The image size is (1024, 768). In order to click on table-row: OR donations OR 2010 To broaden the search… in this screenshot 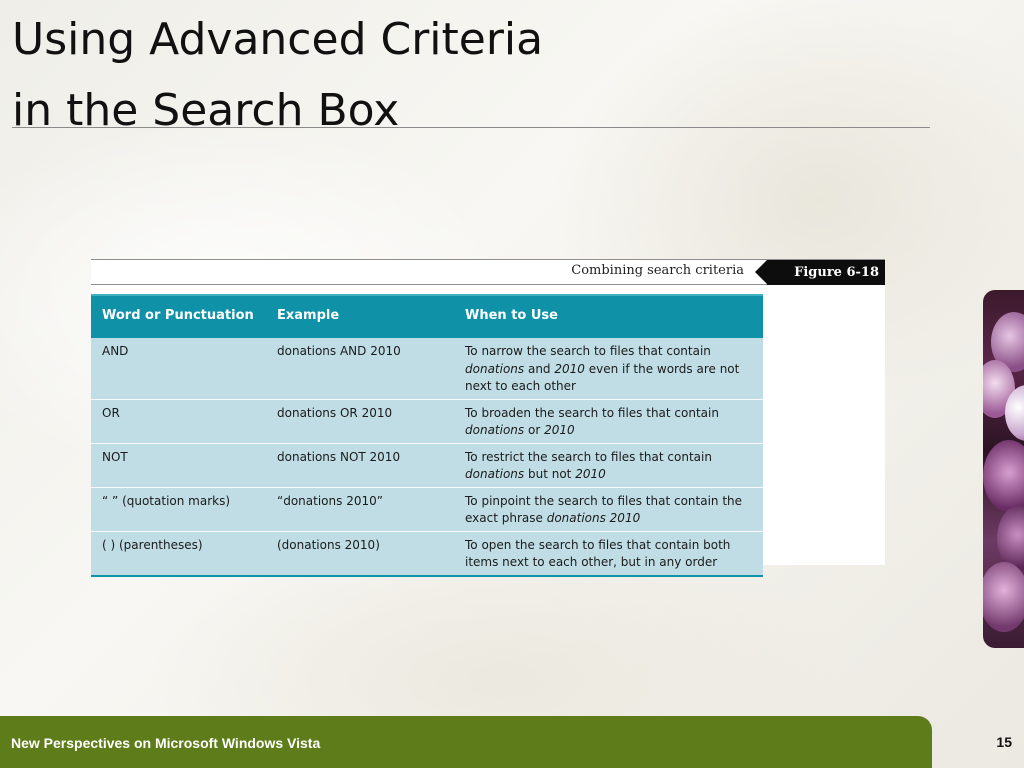, I will do `click(427, 421)`.